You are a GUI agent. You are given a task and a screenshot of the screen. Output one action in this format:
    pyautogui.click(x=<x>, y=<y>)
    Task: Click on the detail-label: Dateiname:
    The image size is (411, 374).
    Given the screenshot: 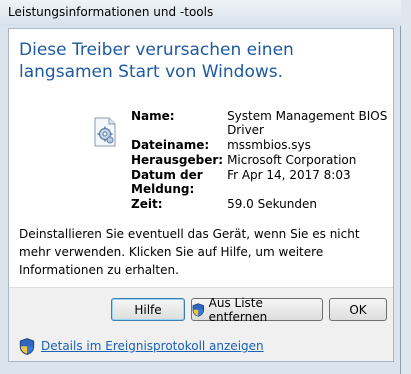 What is the action you would take?
    pyautogui.click(x=170, y=145)
    